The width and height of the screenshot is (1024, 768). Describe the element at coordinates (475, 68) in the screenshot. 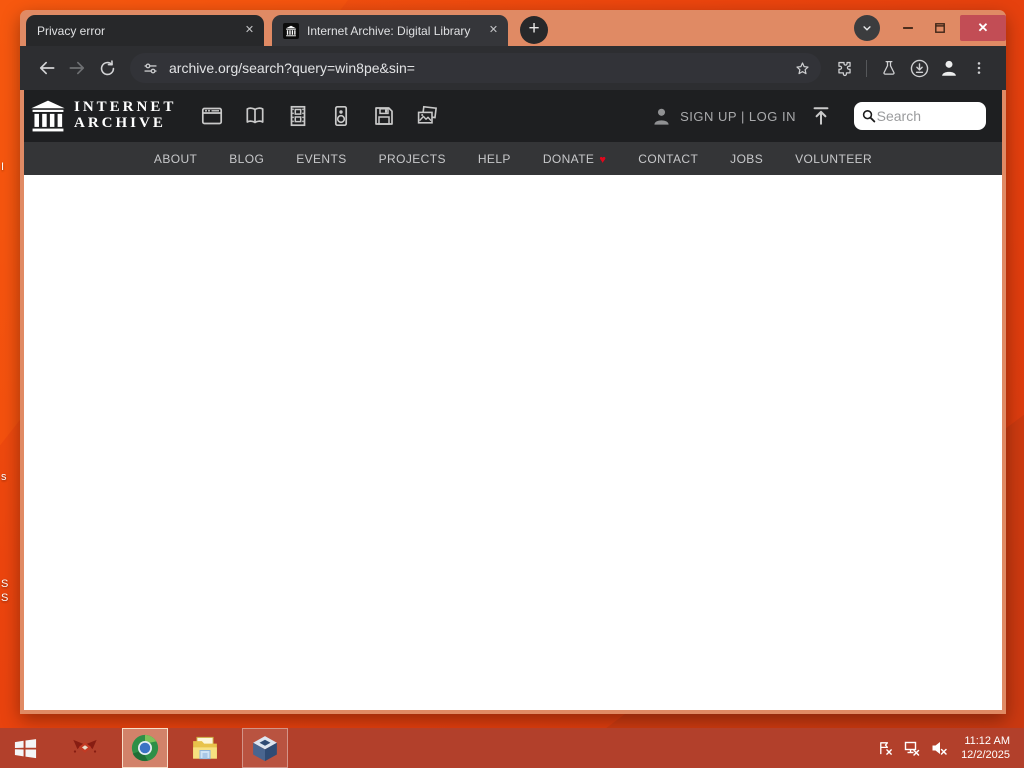

I see `address-bar: archive.org/search?query=win8pe&sin=` at that location.